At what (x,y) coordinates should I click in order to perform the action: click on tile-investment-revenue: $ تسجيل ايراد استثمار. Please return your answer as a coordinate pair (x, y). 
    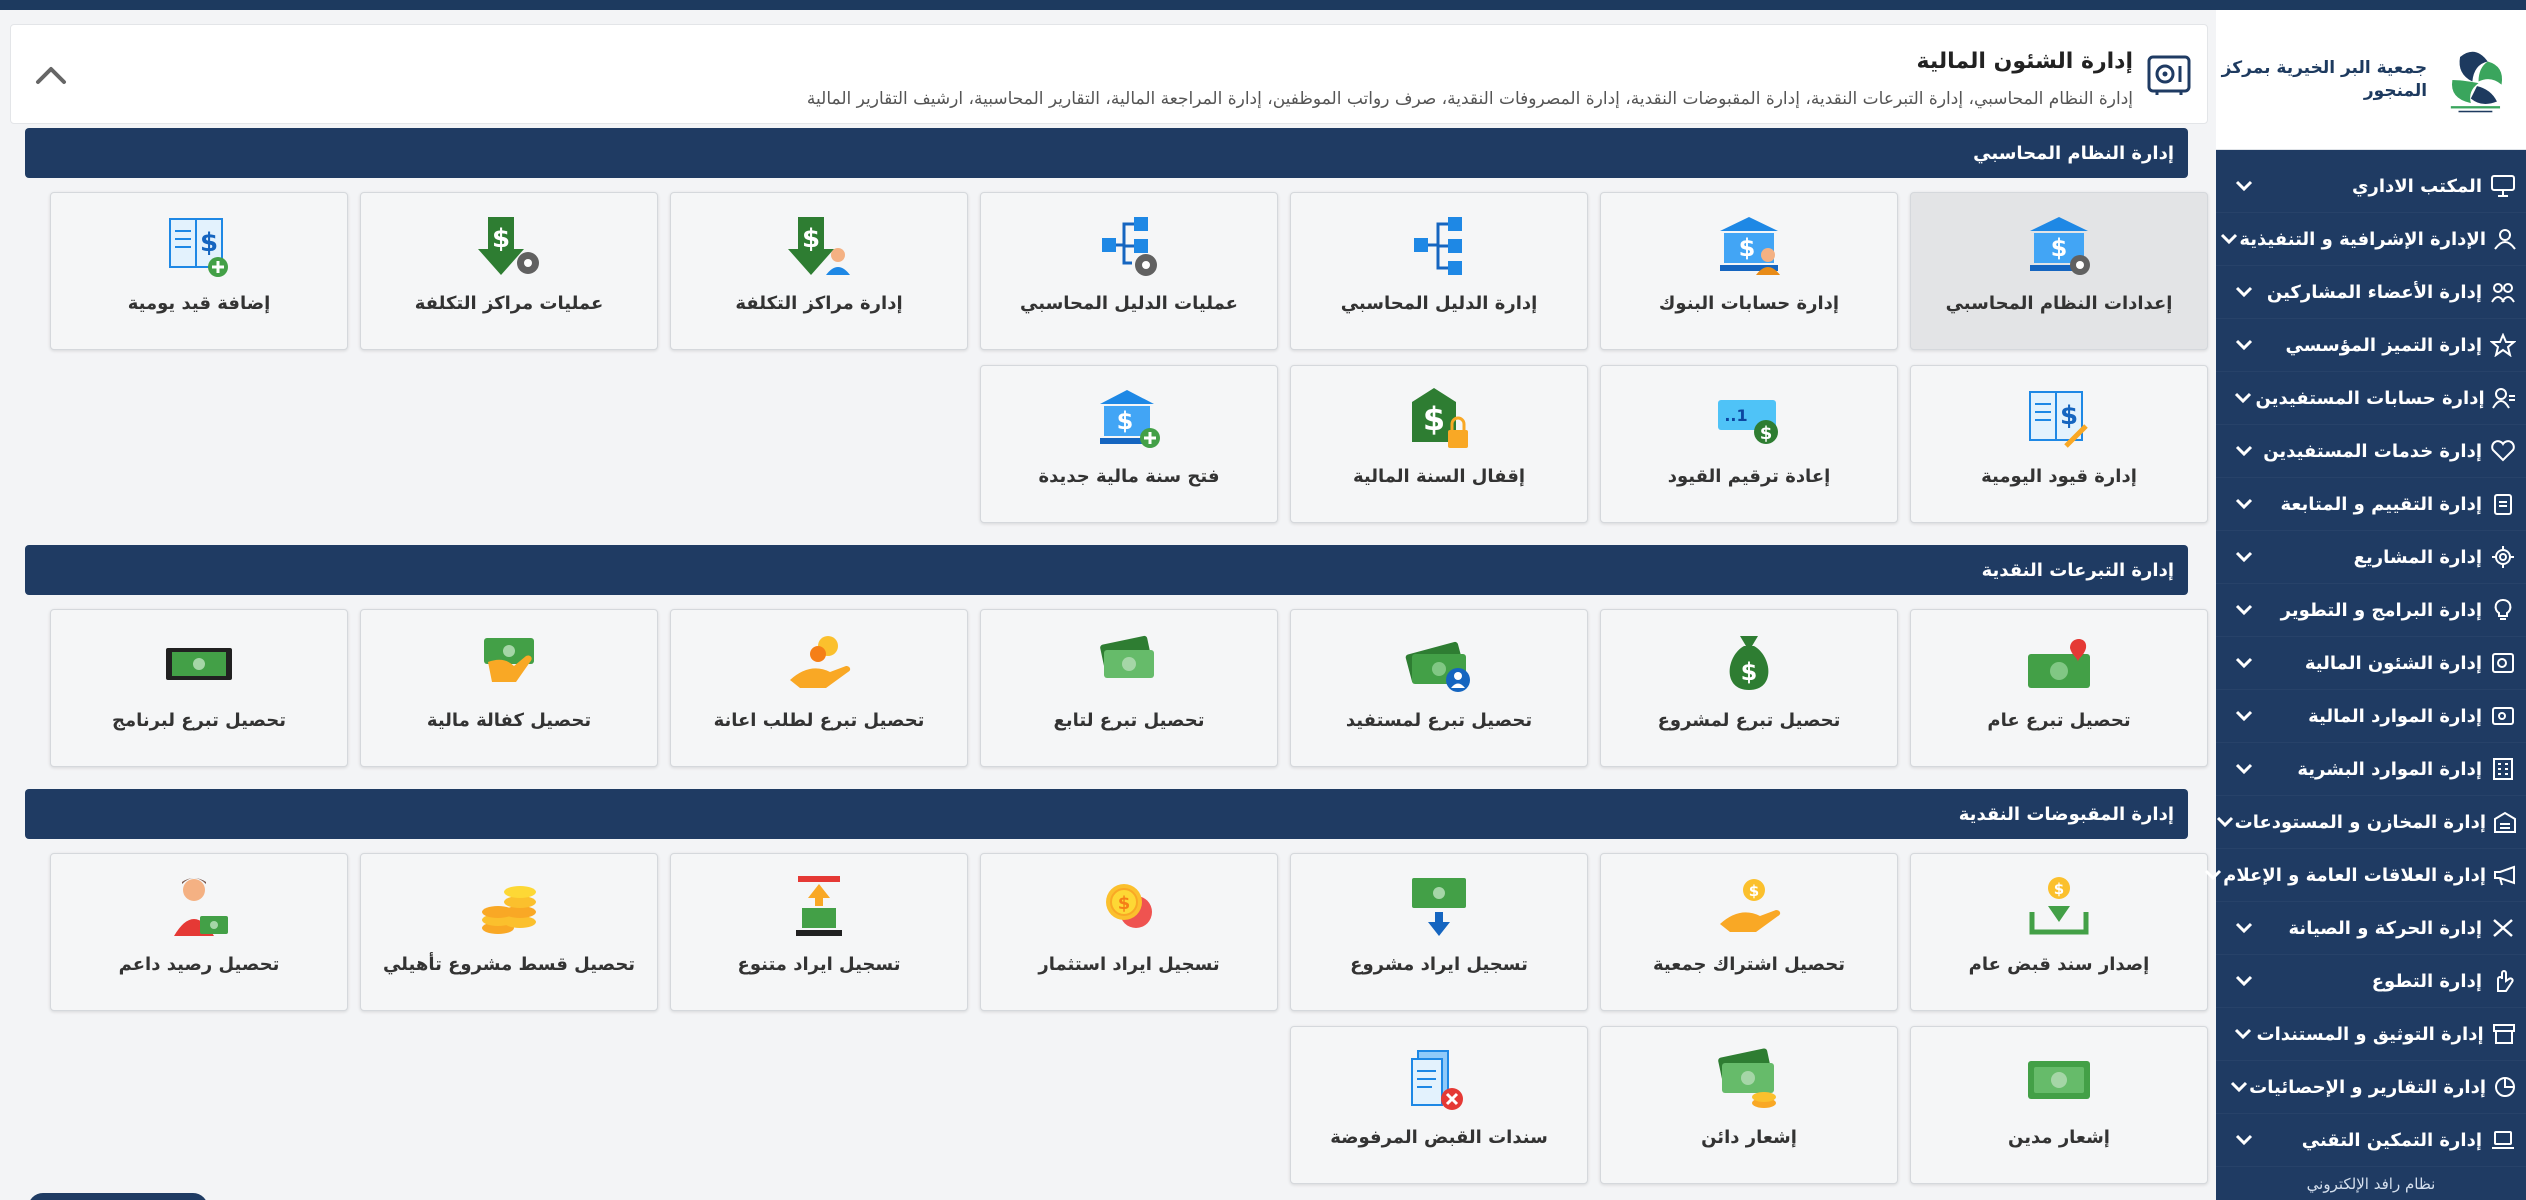
    Looking at the image, I should click on (1129, 932).